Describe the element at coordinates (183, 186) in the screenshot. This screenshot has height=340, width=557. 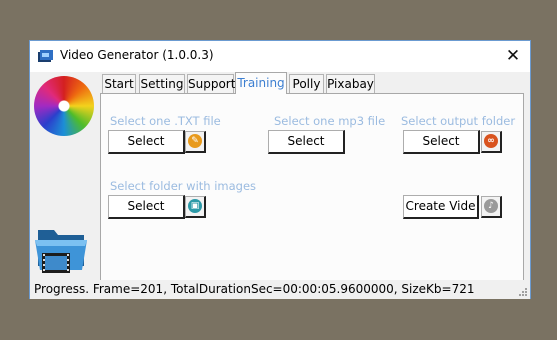
I see `images-folder-label: Select folder with images` at that location.